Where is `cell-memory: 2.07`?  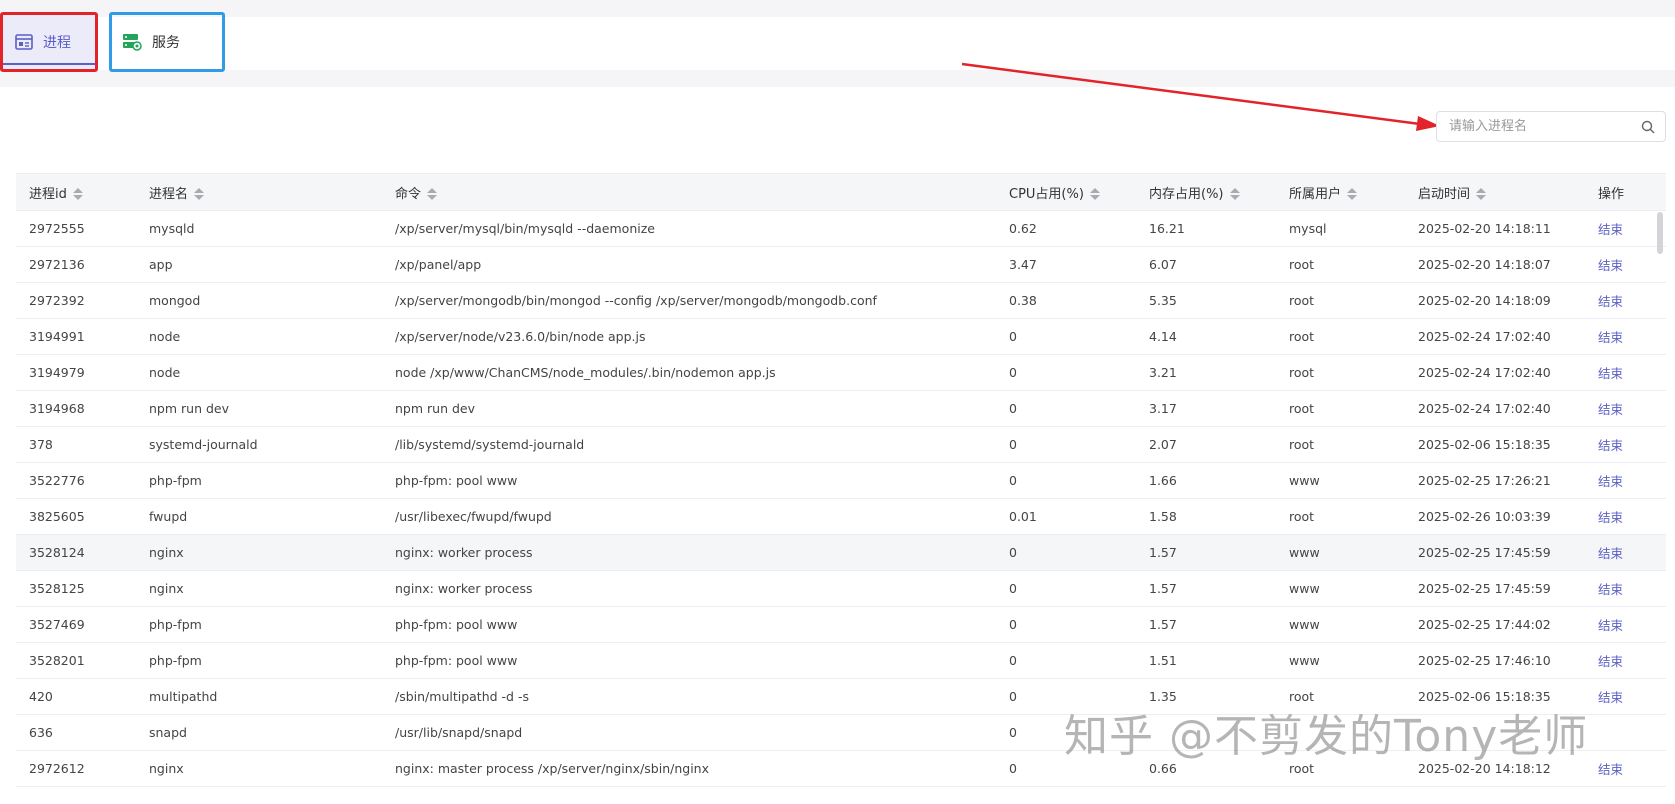 cell-memory: 2.07 is located at coordinates (1163, 444).